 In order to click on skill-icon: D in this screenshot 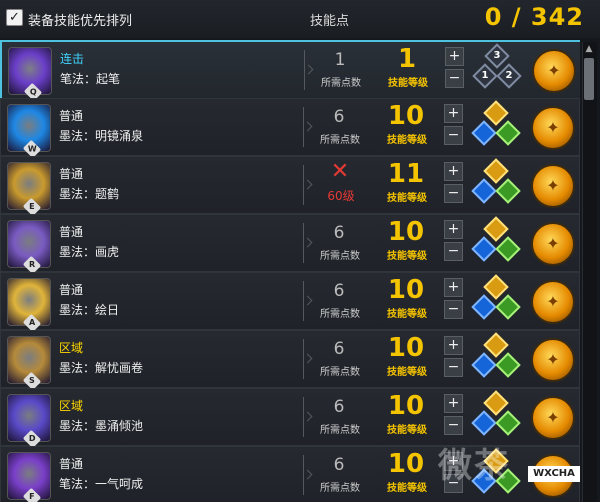, I will do `click(29, 421)`.